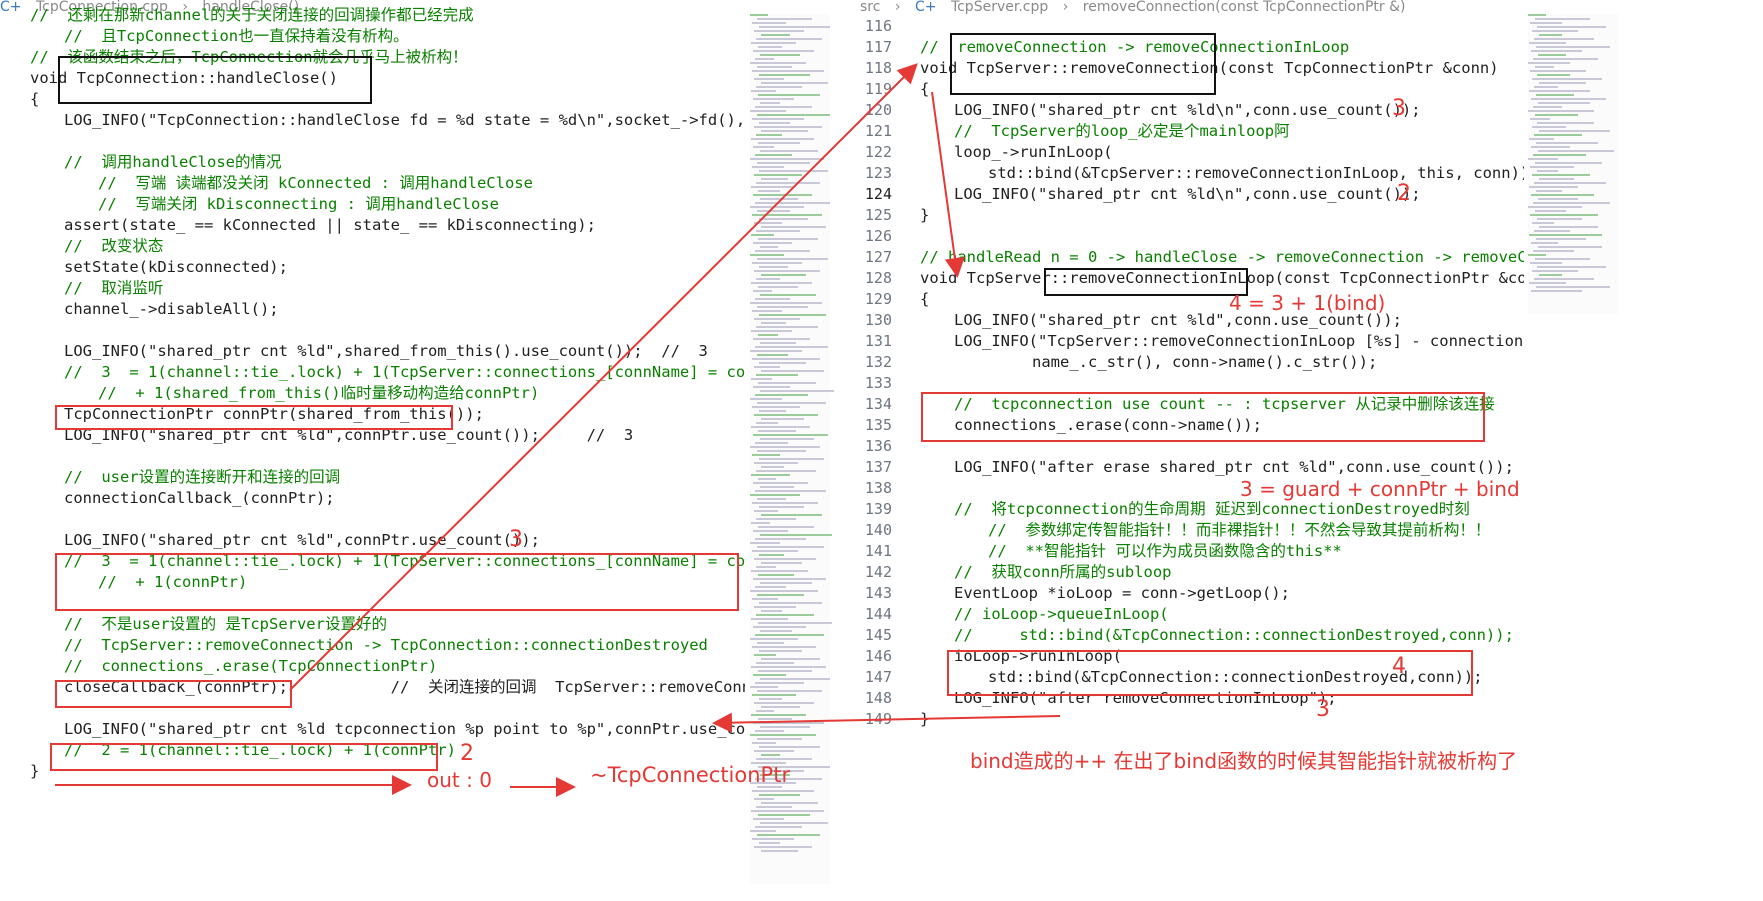 Image resolution: width=1763 pixels, height=901 pixels. What do you see at coordinates (252, 15) in the screenshot?
I see `code-line: // 还剩在那新channel的关于关闭连接的回调操作都已经完成` at bounding box center [252, 15].